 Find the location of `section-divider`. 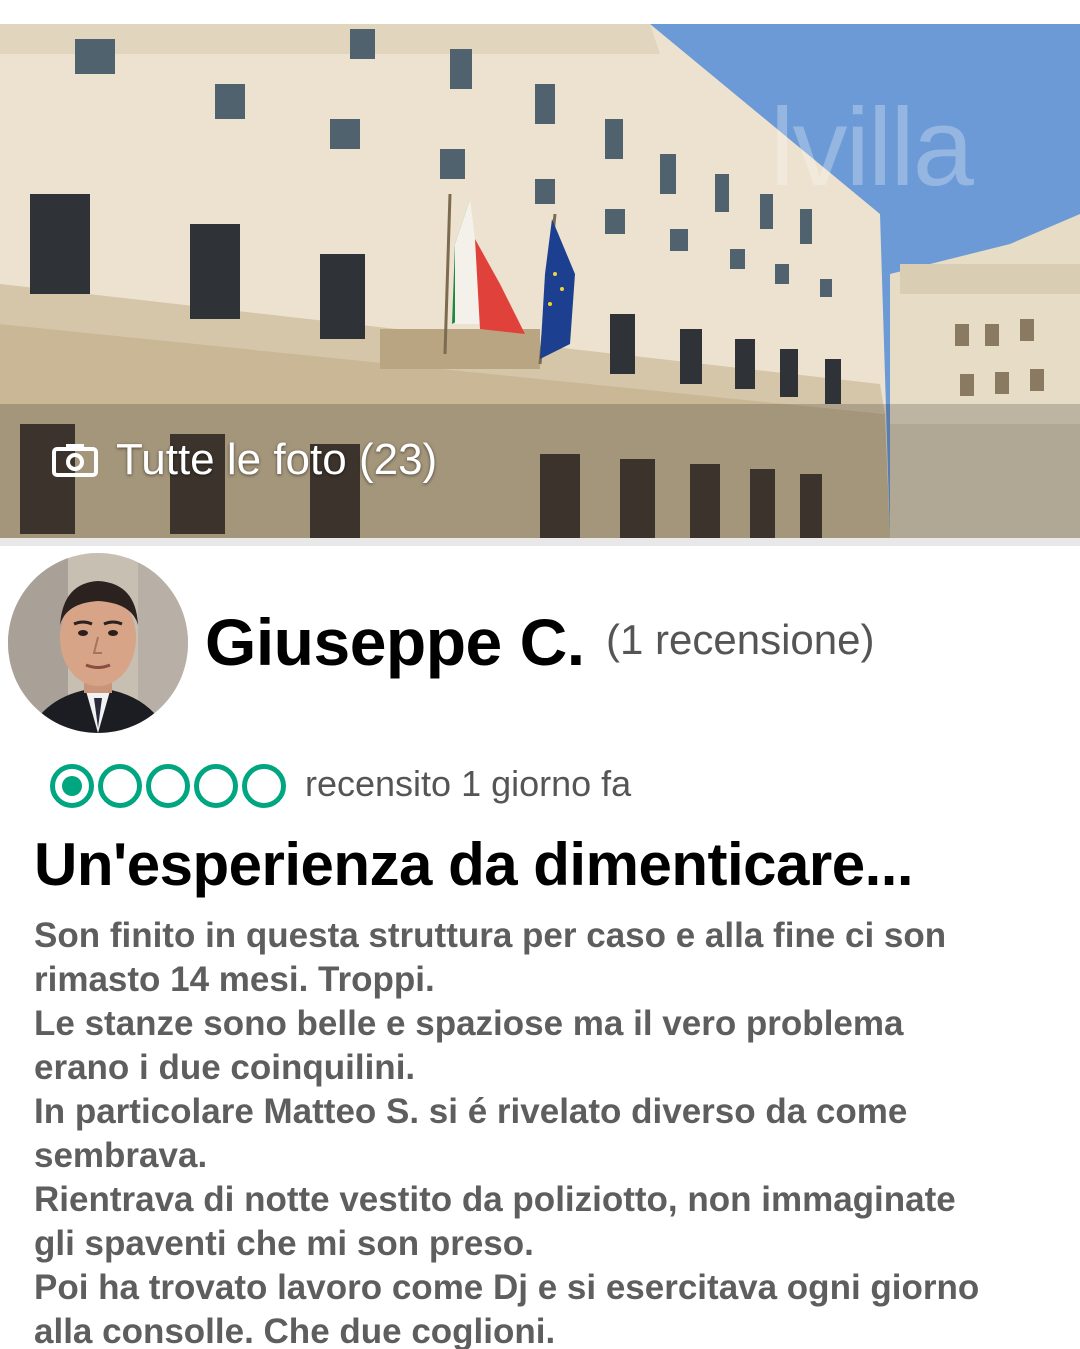

section-divider is located at coordinates (540, 542).